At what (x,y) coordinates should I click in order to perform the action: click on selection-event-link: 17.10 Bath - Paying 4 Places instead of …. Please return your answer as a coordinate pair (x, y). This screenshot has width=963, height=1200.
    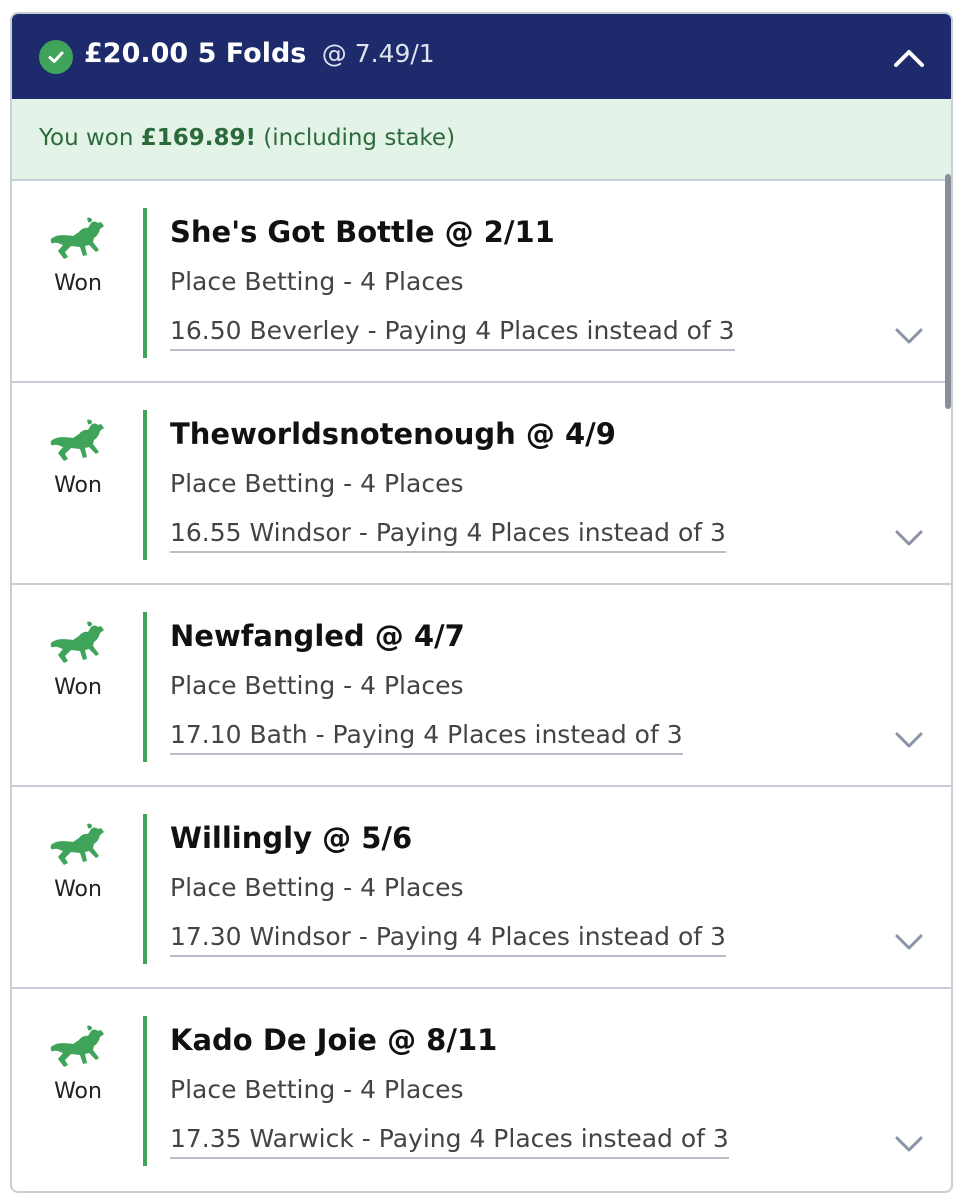
    Looking at the image, I should click on (426, 737).